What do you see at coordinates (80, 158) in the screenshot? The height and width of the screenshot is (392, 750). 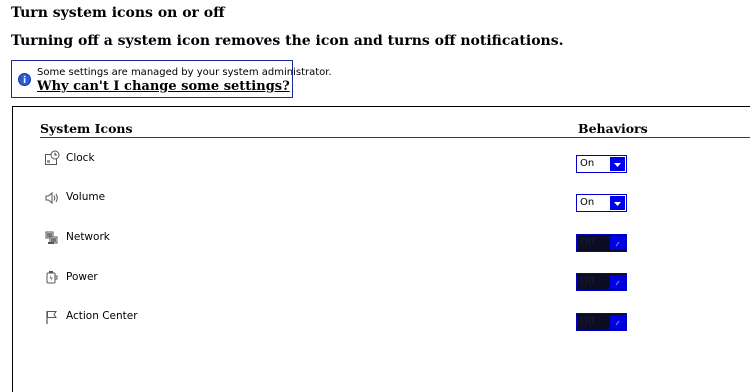 I see `clock-label: Clock` at bounding box center [80, 158].